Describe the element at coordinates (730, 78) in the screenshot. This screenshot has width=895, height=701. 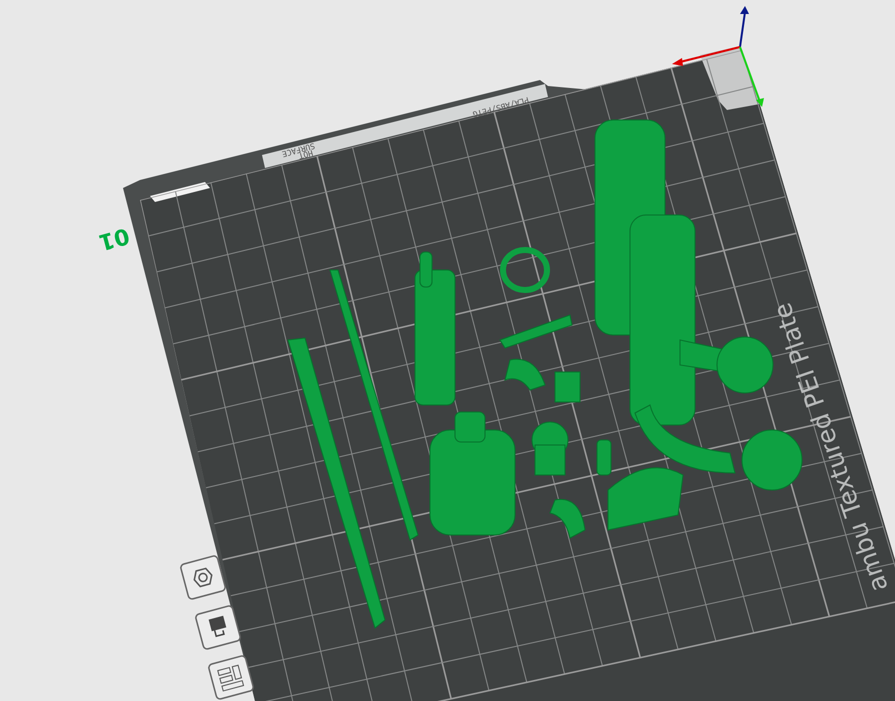
I see `corner-patch` at that location.